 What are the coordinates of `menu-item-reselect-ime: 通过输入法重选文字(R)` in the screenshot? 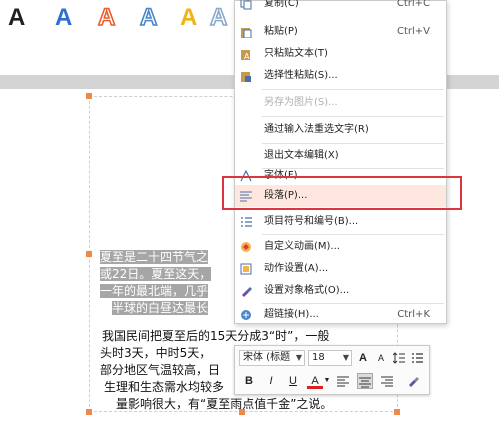 It's located at (340, 130).